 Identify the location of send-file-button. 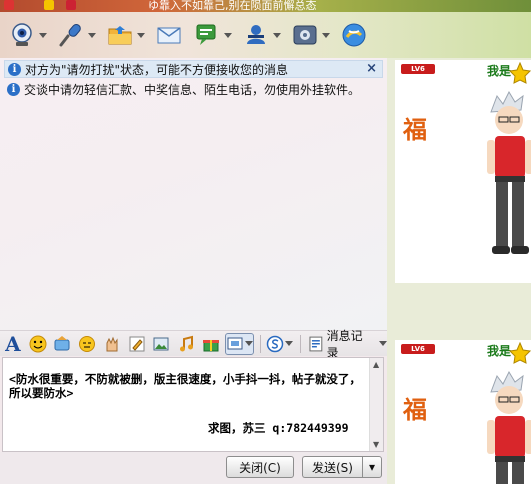
(125, 35).